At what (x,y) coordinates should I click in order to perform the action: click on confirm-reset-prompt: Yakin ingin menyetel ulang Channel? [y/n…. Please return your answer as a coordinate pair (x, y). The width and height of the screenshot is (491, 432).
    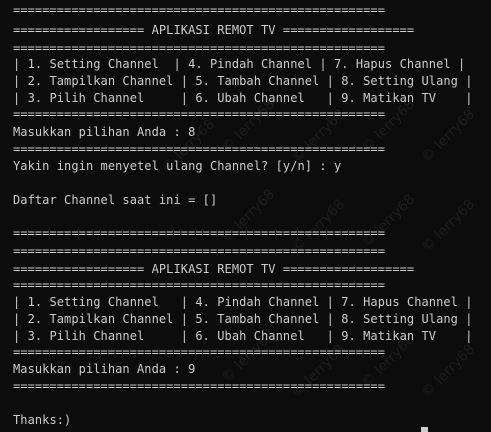
    Looking at the image, I should click on (177, 166).